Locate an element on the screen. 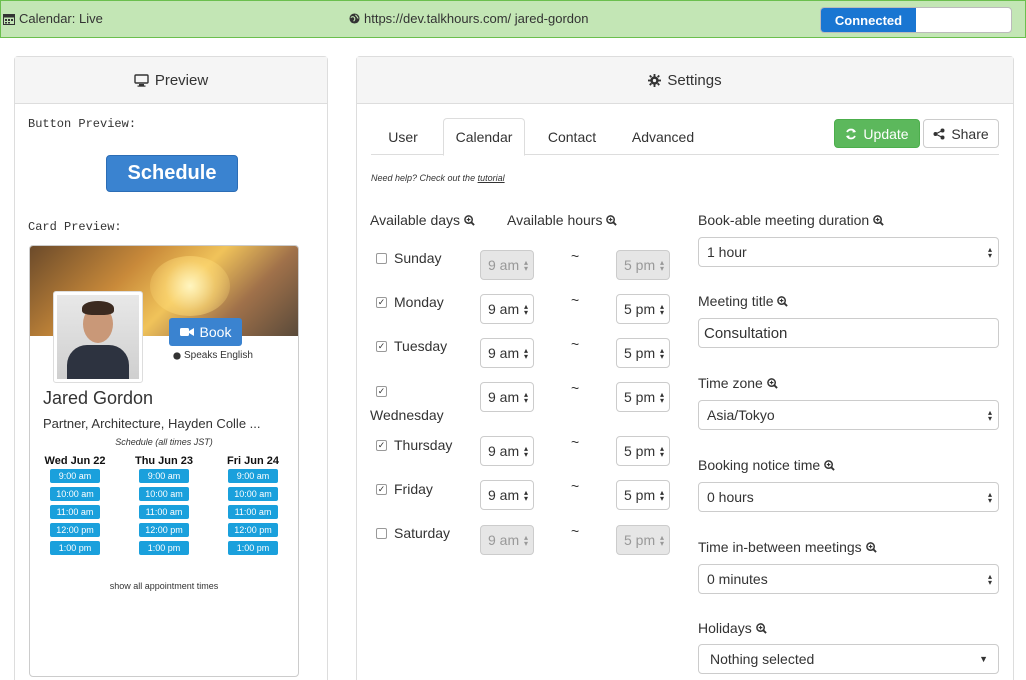 This screenshot has height=680, width=1026. calendar-icon is located at coordinates (9, 19).